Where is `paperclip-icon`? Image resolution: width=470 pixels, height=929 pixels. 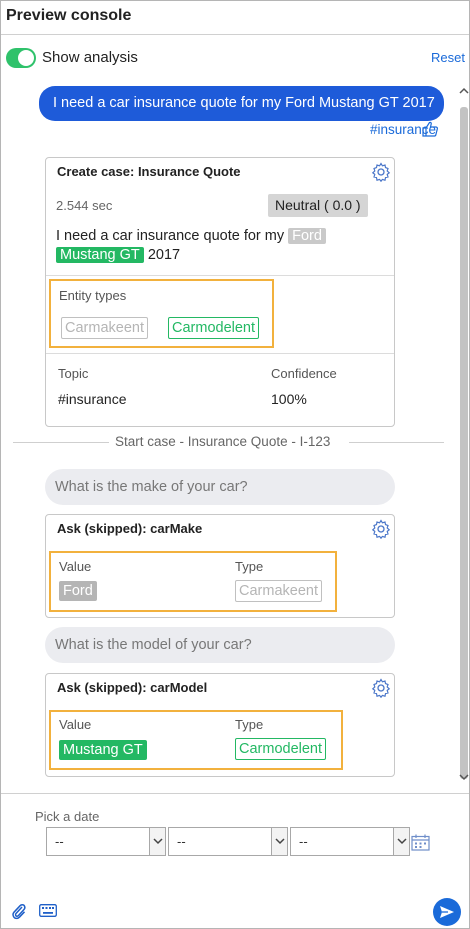 paperclip-icon is located at coordinates (19, 912).